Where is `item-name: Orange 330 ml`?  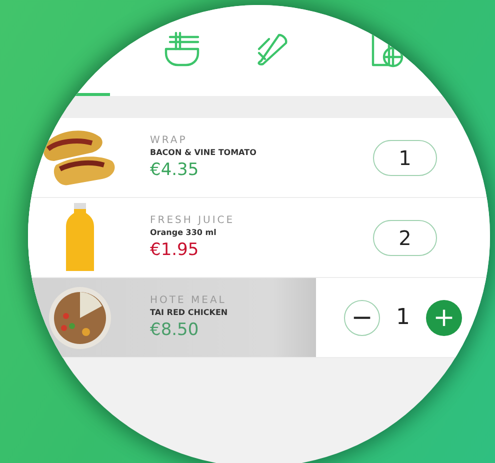
item-name: Orange 330 ml is located at coordinates (184, 232).